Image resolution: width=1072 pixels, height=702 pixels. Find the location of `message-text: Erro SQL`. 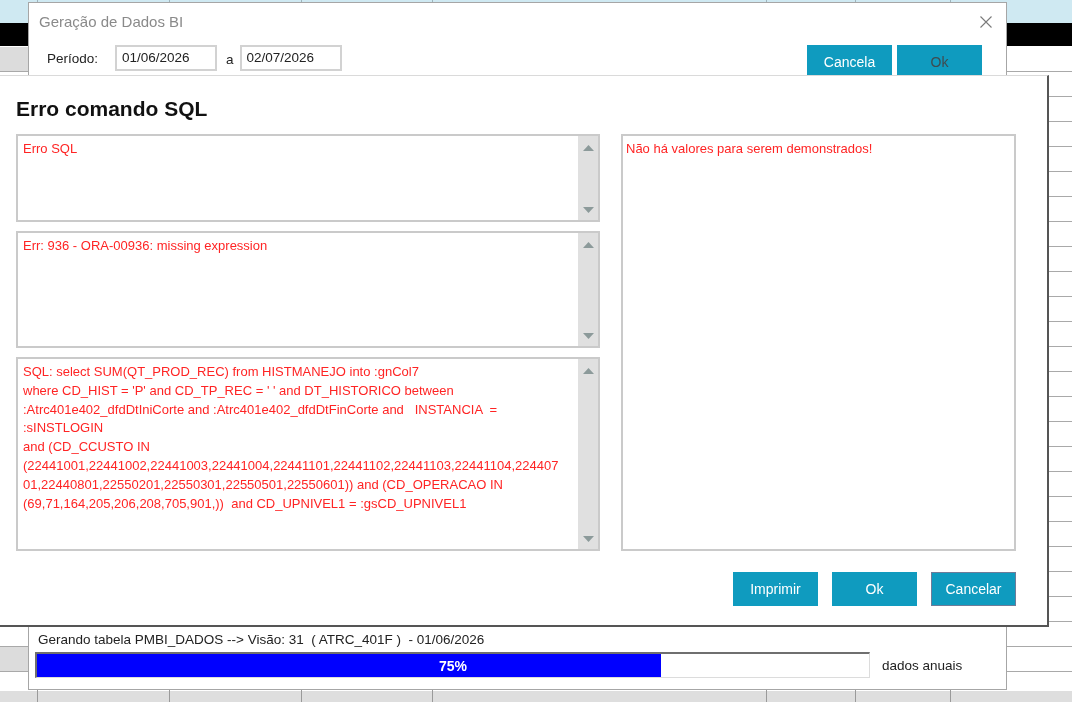

message-text: Erro SQL is located at coordinates (50, 149).